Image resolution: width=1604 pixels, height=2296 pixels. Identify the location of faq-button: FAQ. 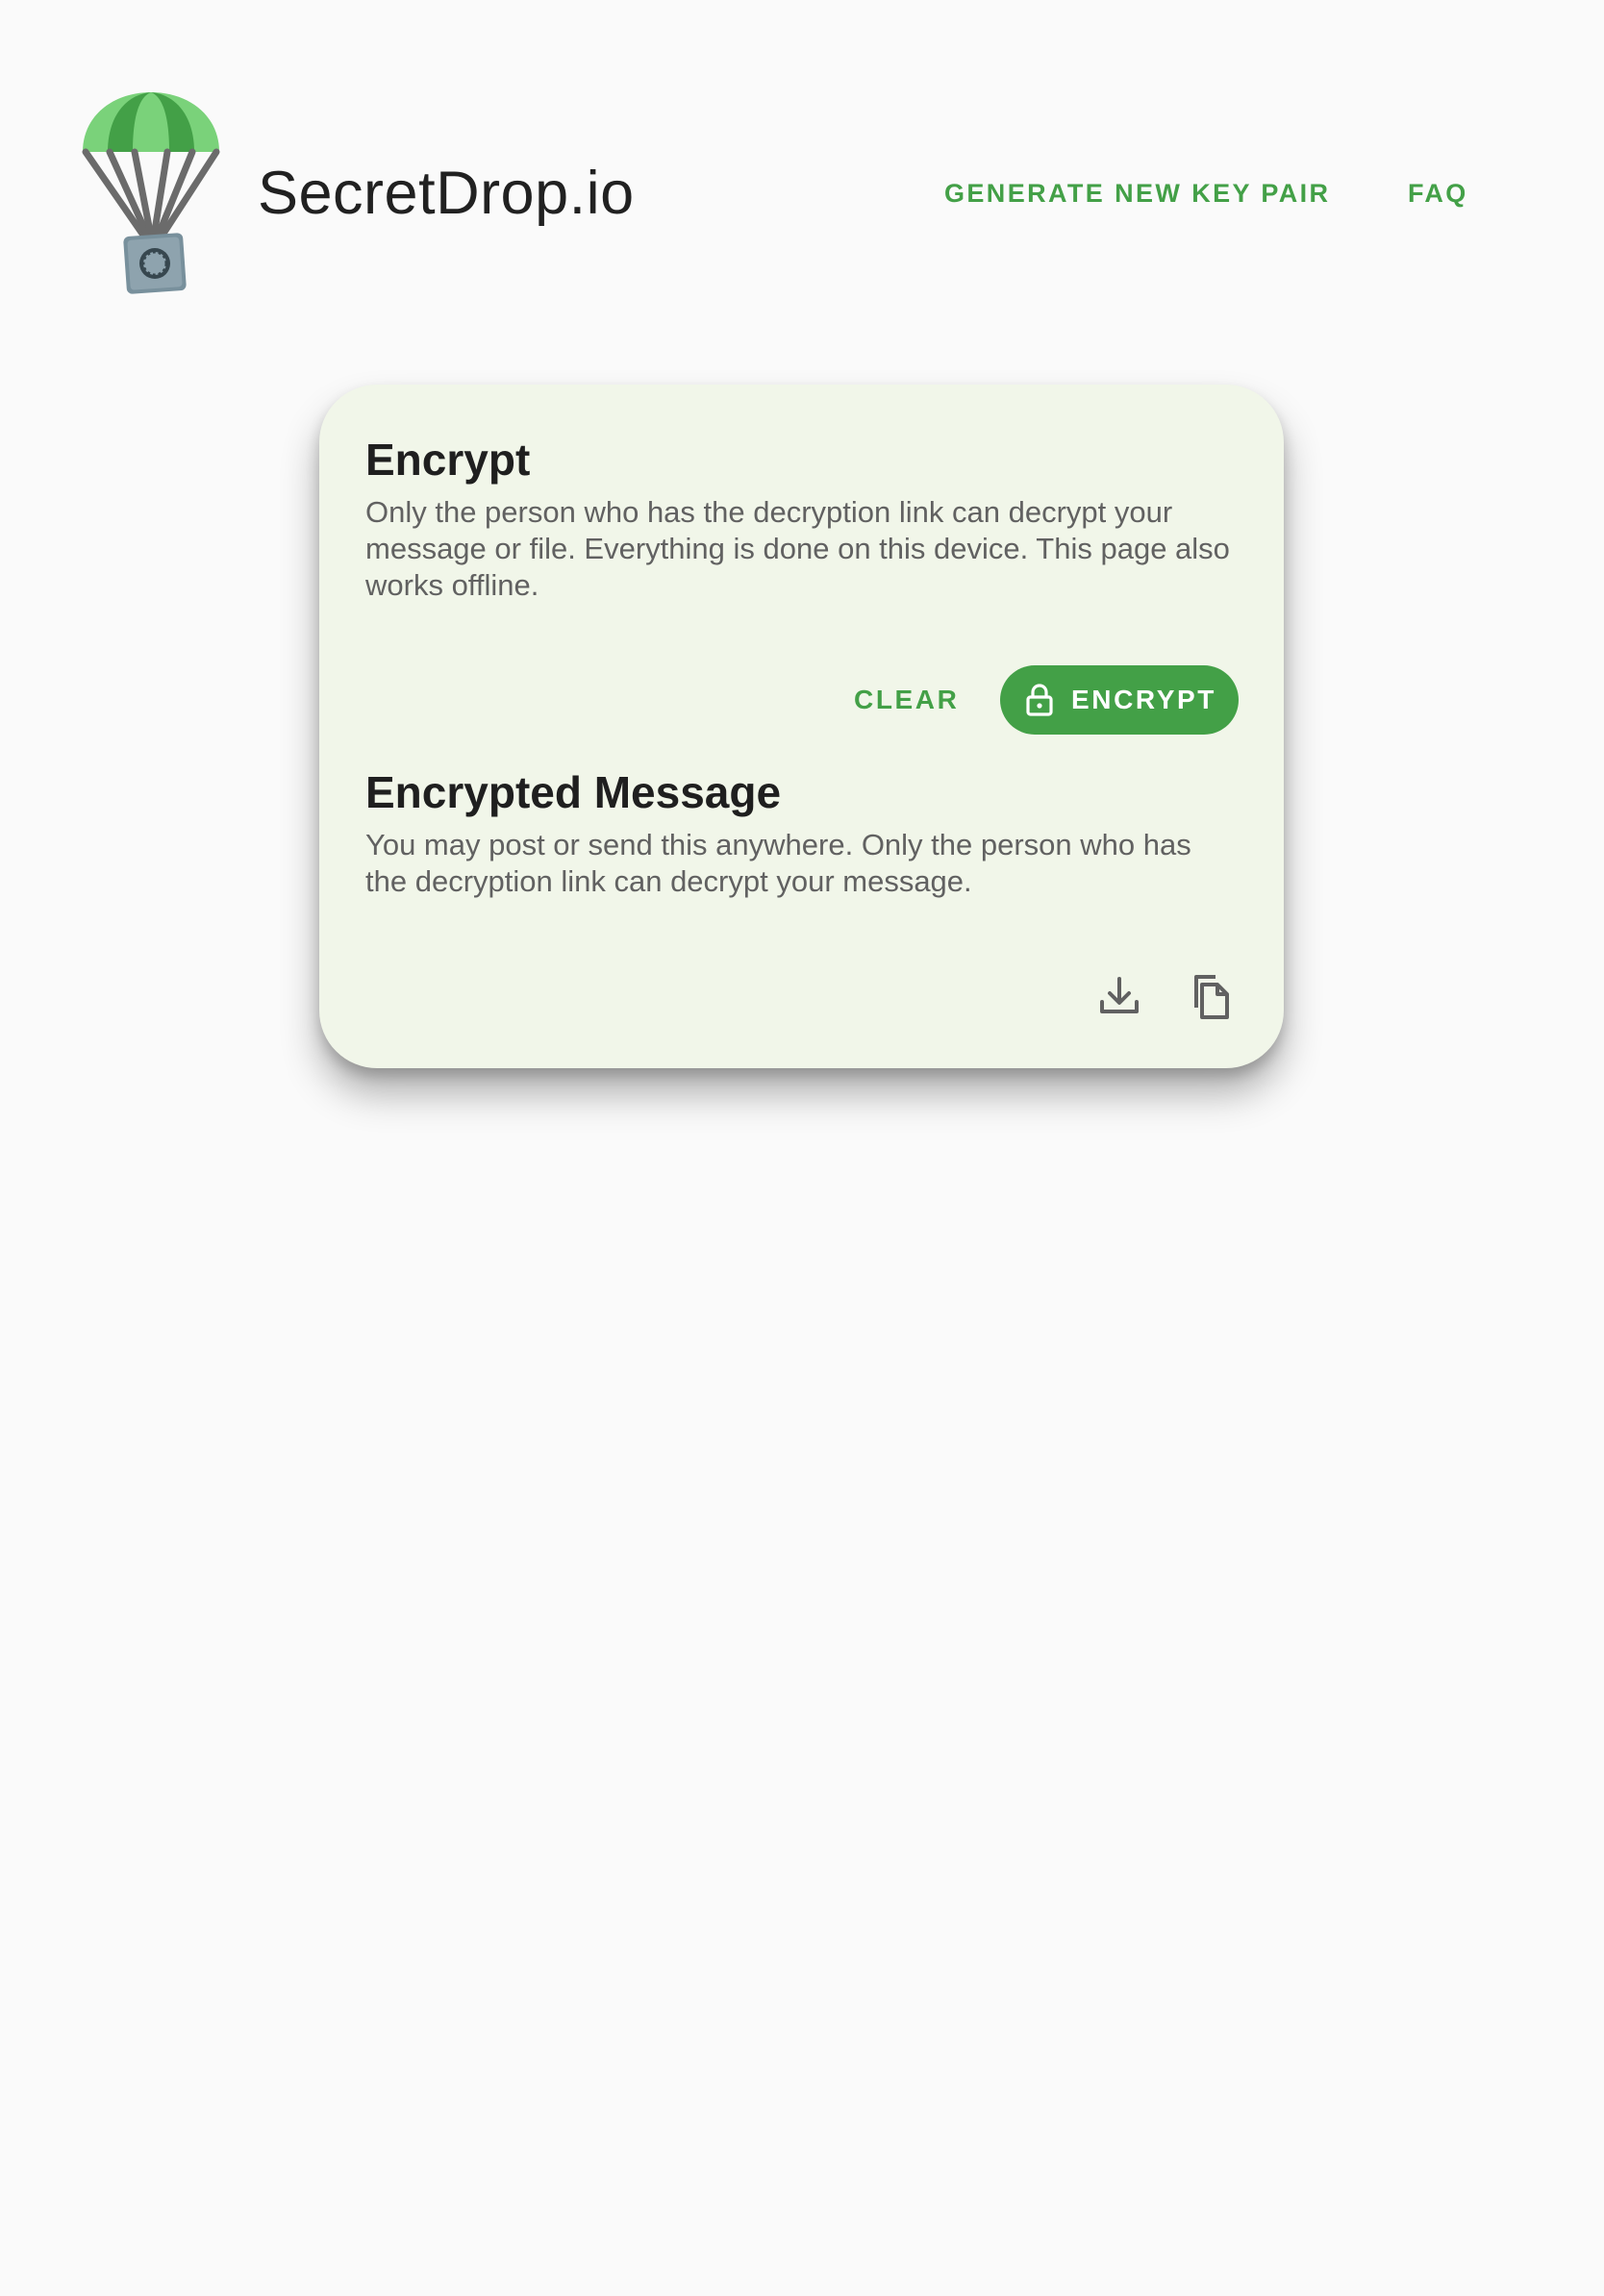
(1438, 193).